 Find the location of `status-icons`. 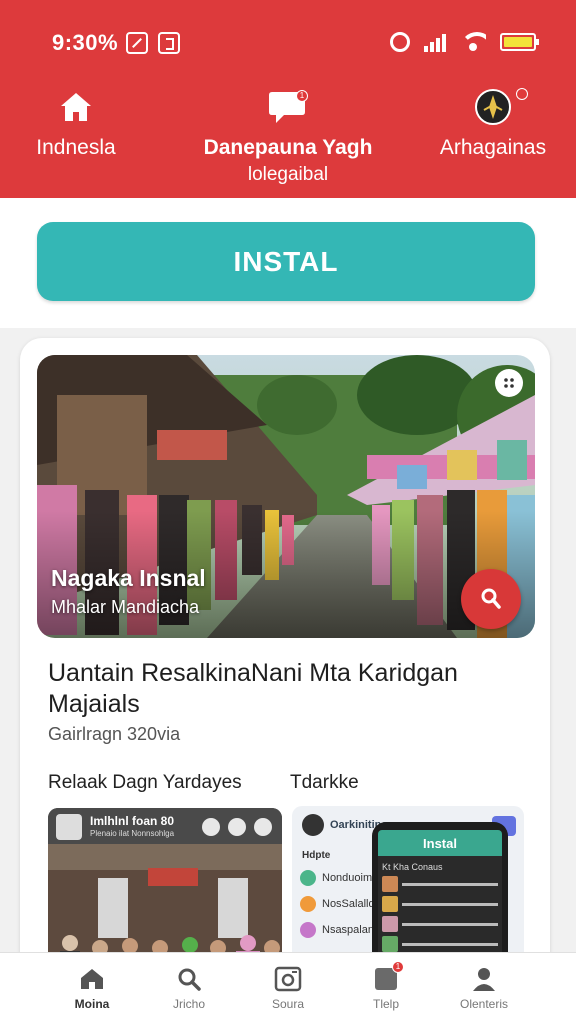

status-icons is located at coordinates (464, 42).